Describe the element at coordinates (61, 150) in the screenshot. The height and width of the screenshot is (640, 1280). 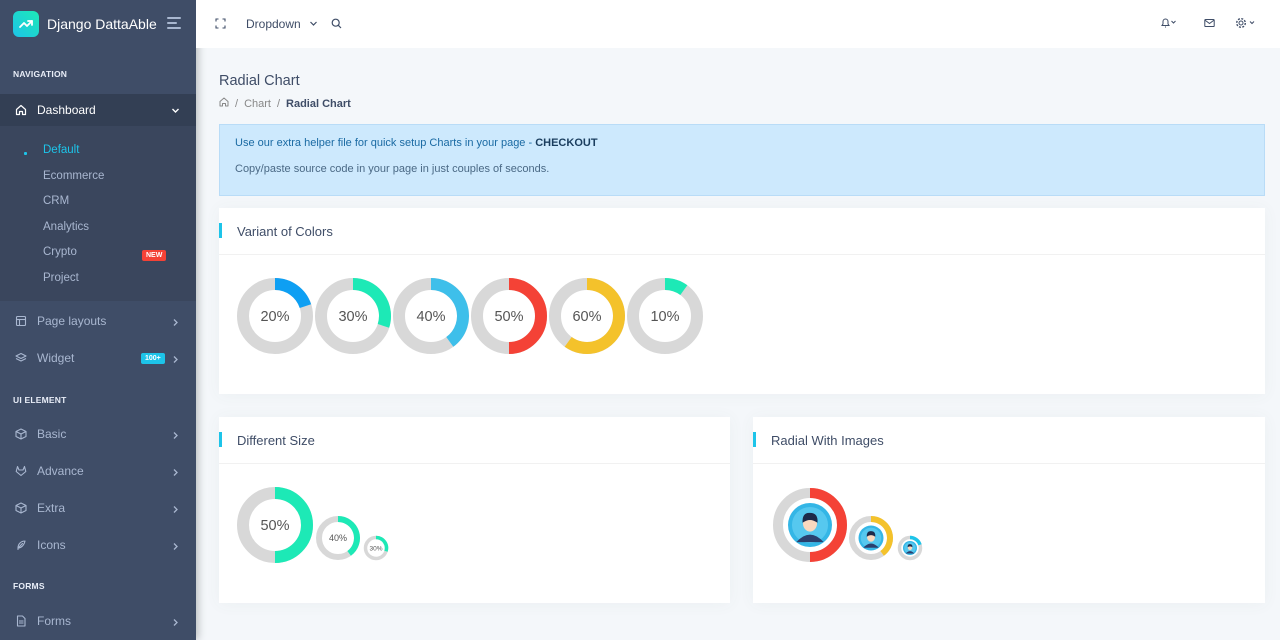
I see `submenu-item-default: Default` at that location.